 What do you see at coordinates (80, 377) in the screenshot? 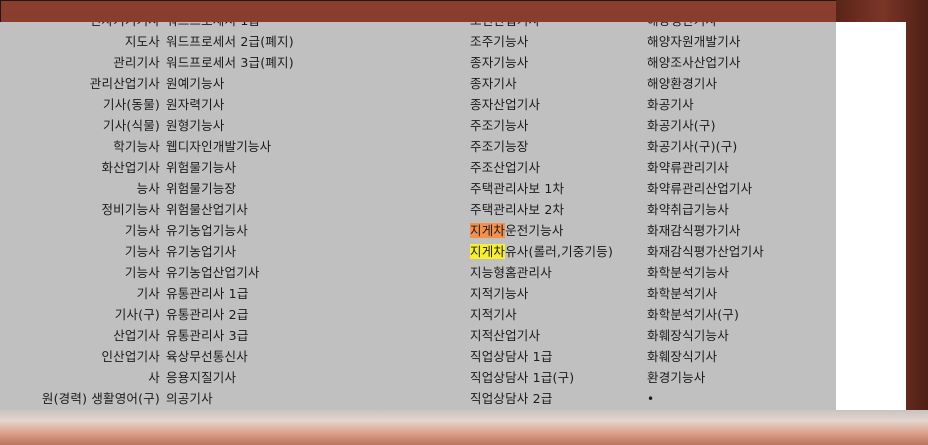
I see `list-item: 사` at bounding box center [80, 377].